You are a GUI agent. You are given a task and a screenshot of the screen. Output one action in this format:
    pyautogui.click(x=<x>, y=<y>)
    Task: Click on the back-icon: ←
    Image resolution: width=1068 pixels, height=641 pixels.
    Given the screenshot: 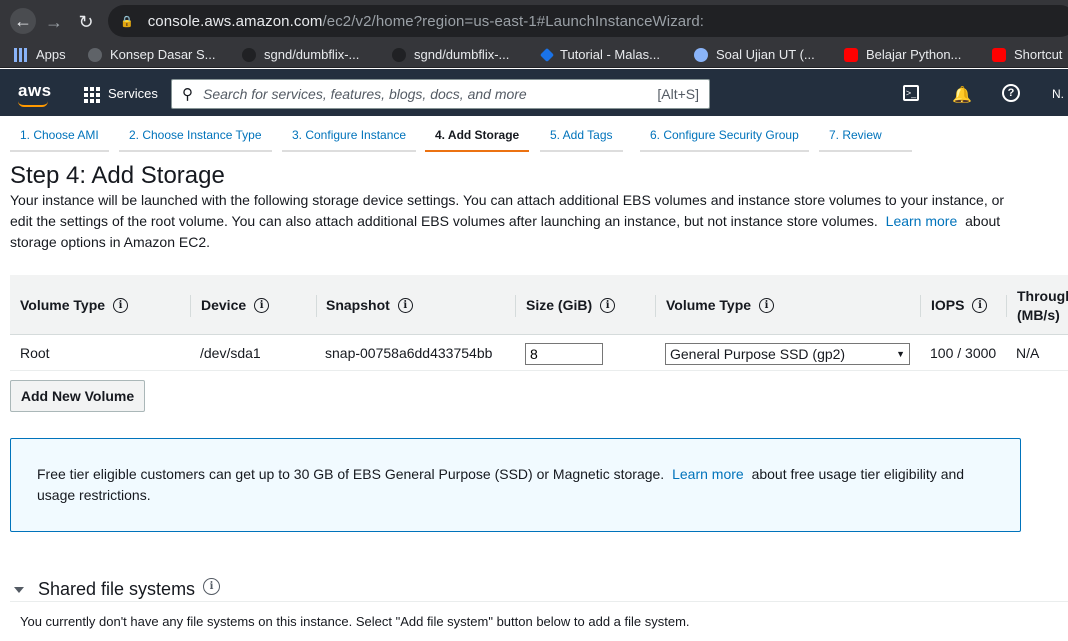 What is the action you would take?
    pyautogui.click(x=23, y=21)
    